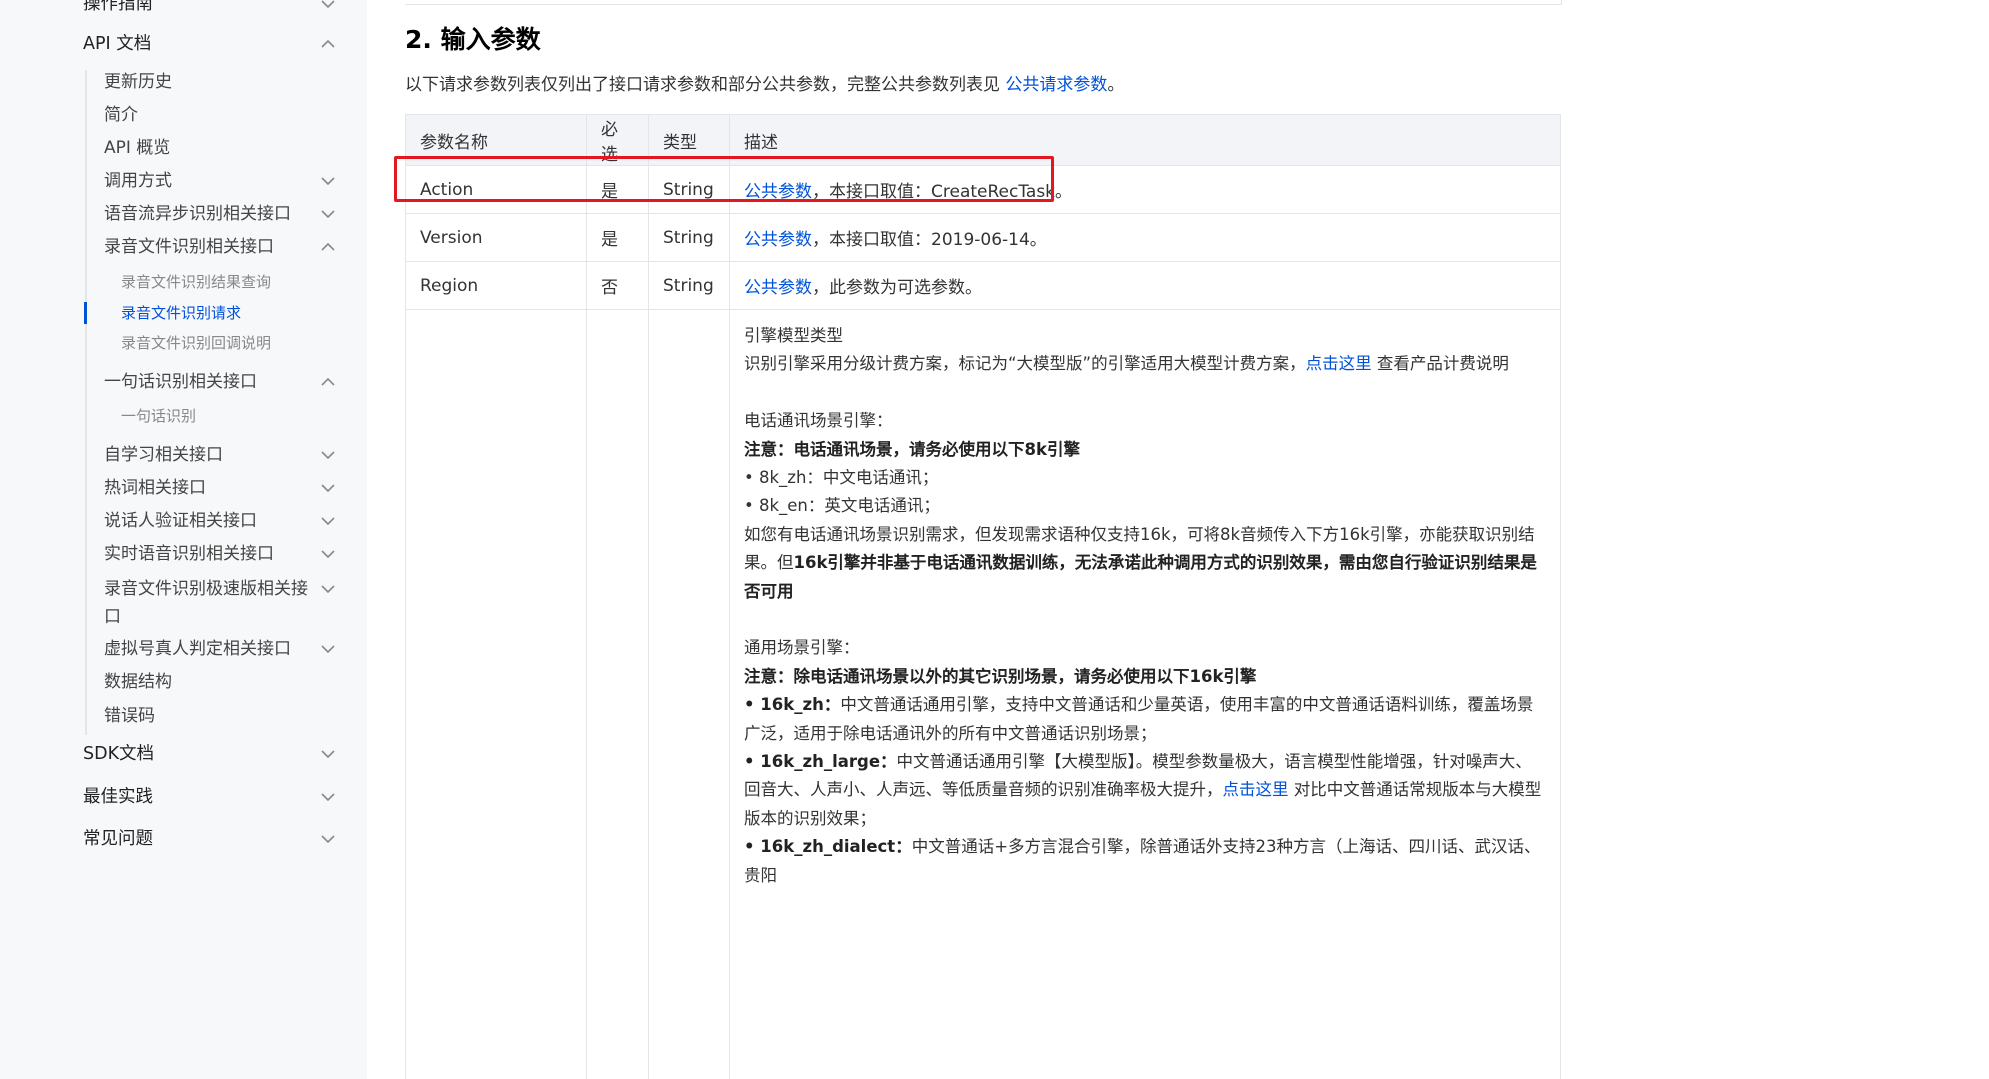  I want to click on intro-end: 。, so click(1116, 85).